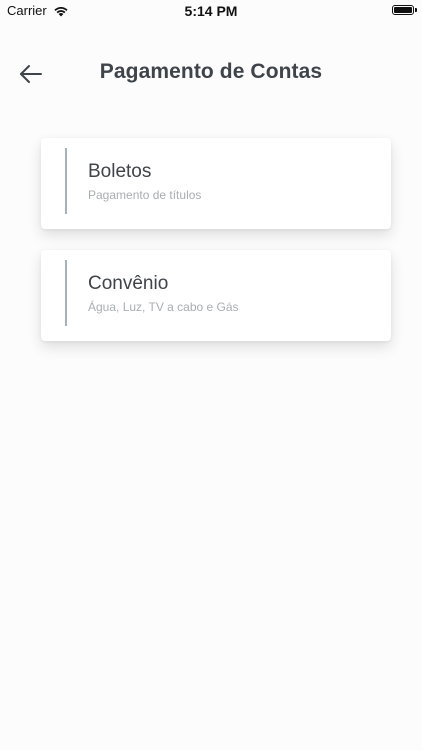 The image size is (422, 750). Describe the element at coordinates (128, 283) in the screenshot. I see `card-title: Convênio` at that location.